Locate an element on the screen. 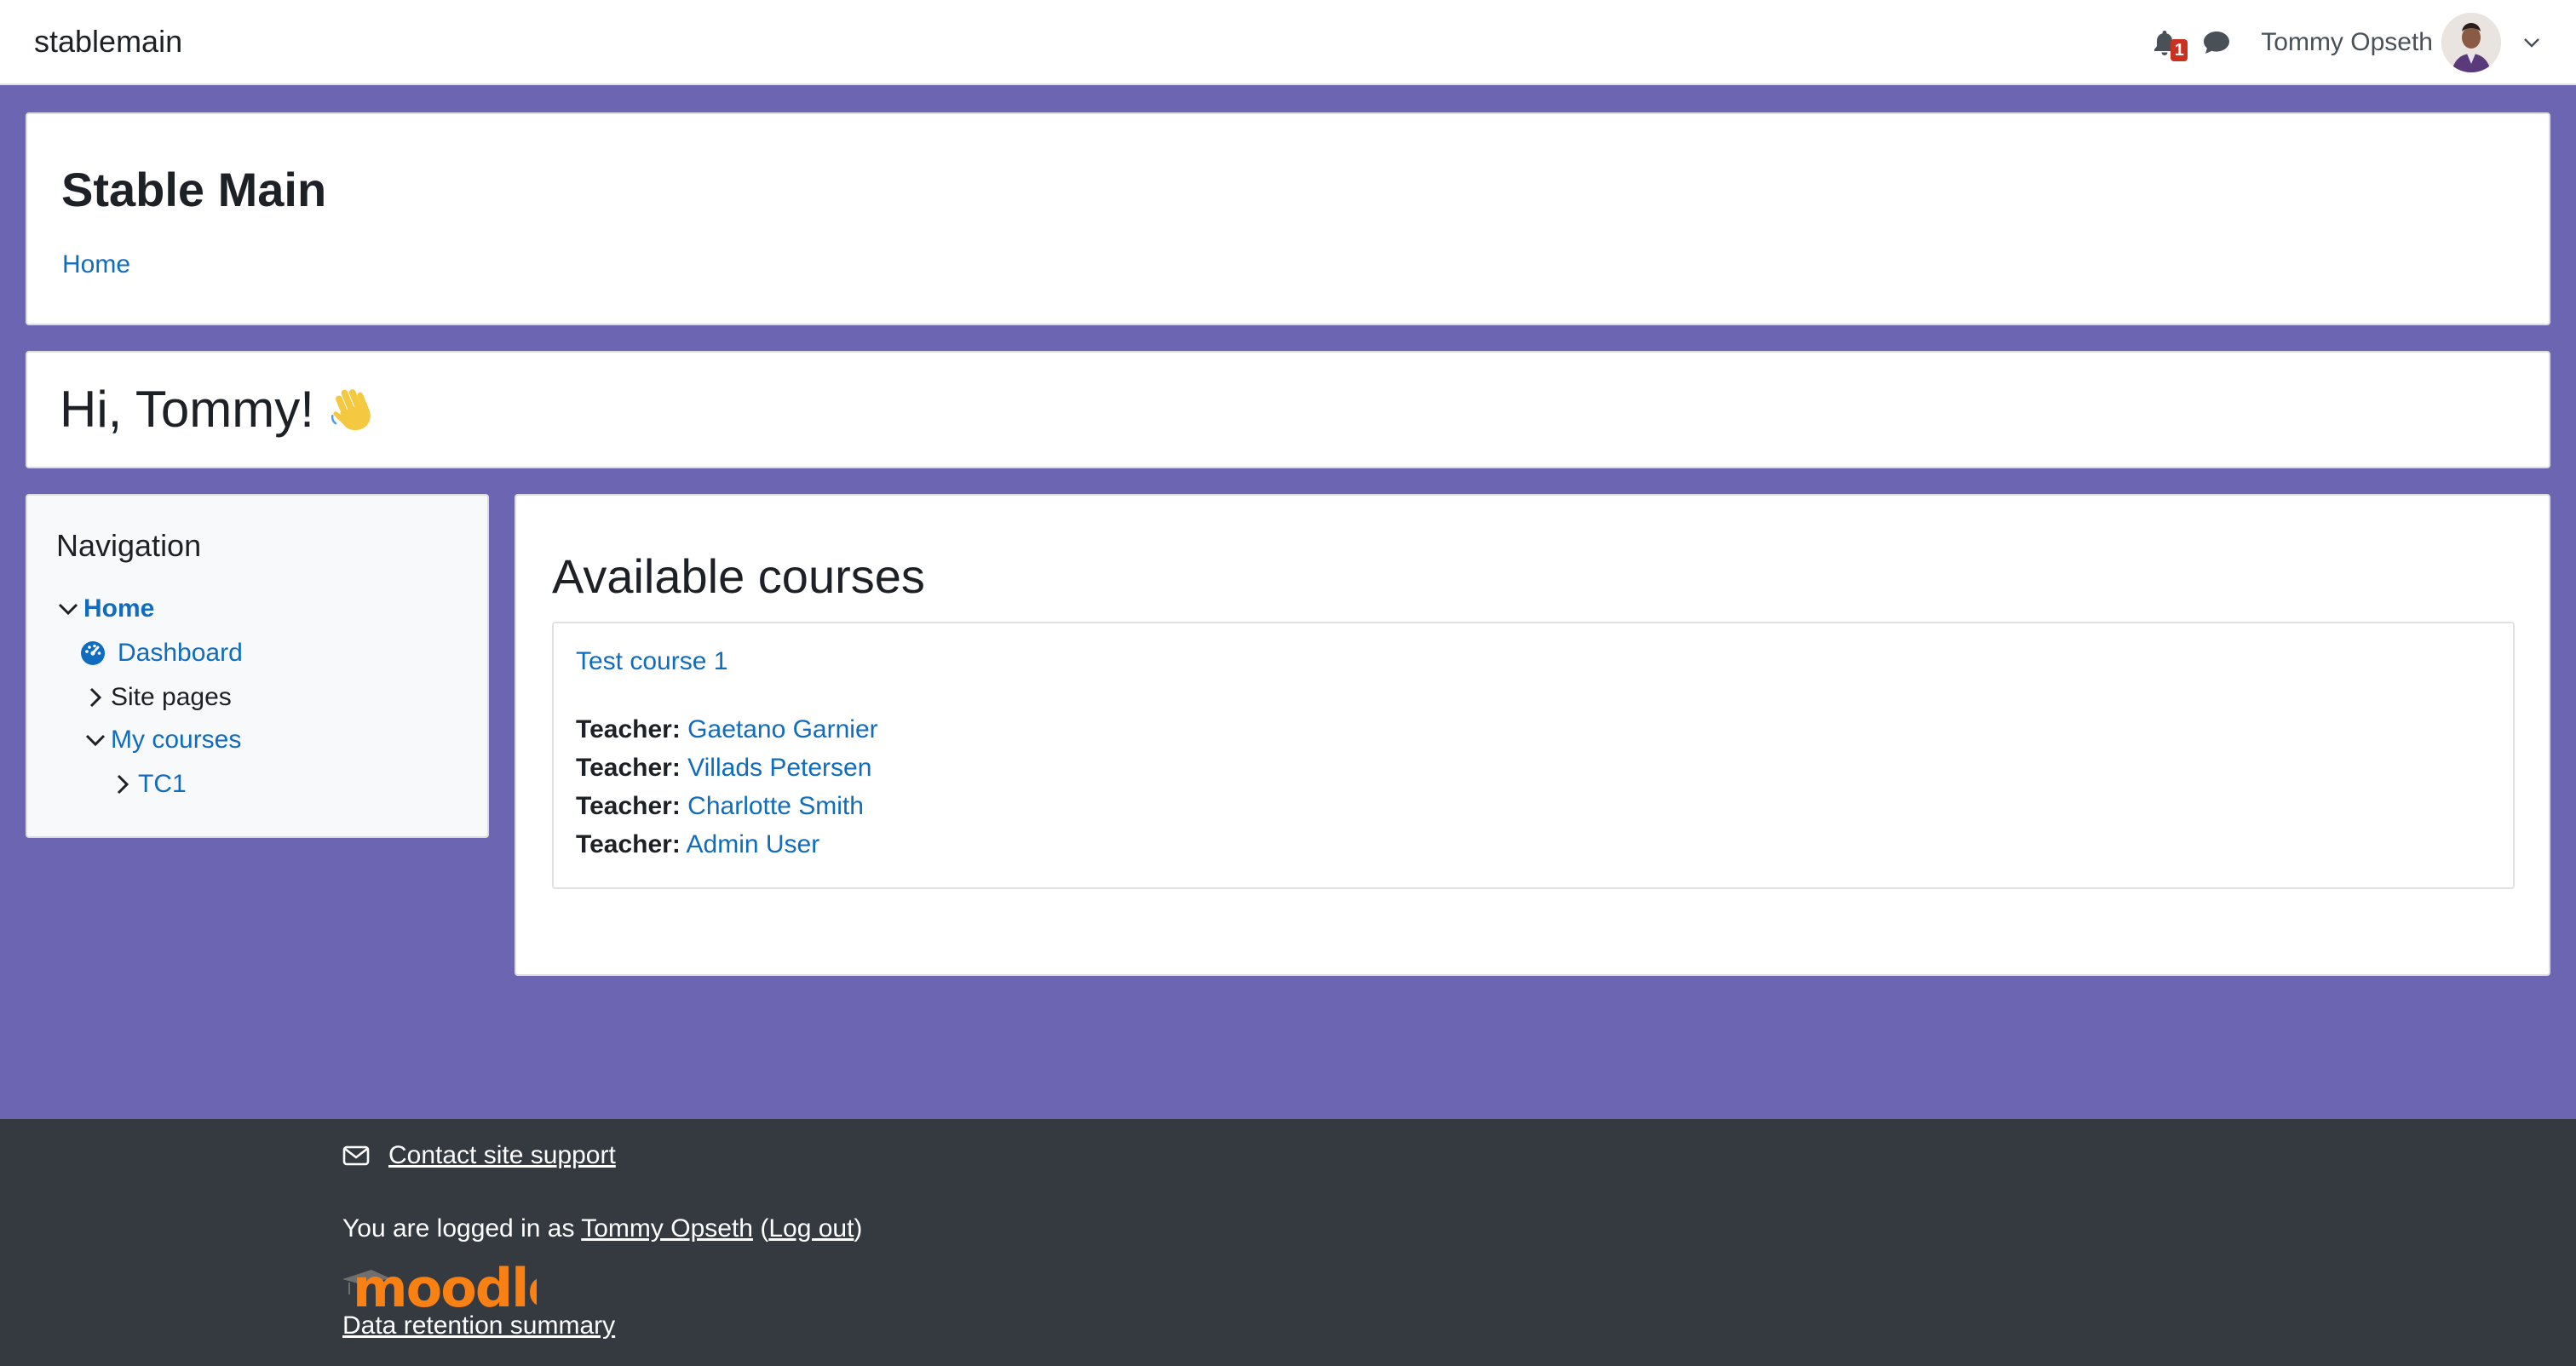 This screenshot has width=2576, height=1366. greeting: Hi, Tommy! is located at coordinates (220, 409).